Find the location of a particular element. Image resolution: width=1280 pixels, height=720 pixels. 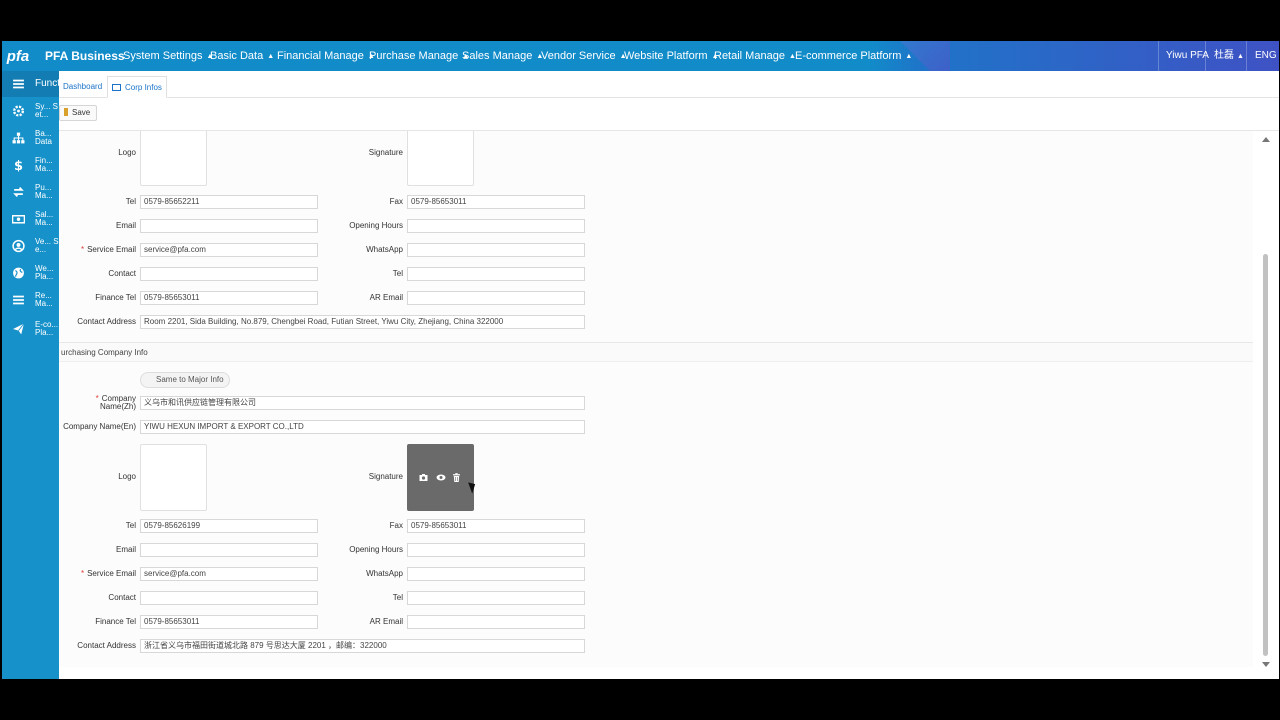

sidebar-function-toggle: Functi is located at coordinates (30, 84).